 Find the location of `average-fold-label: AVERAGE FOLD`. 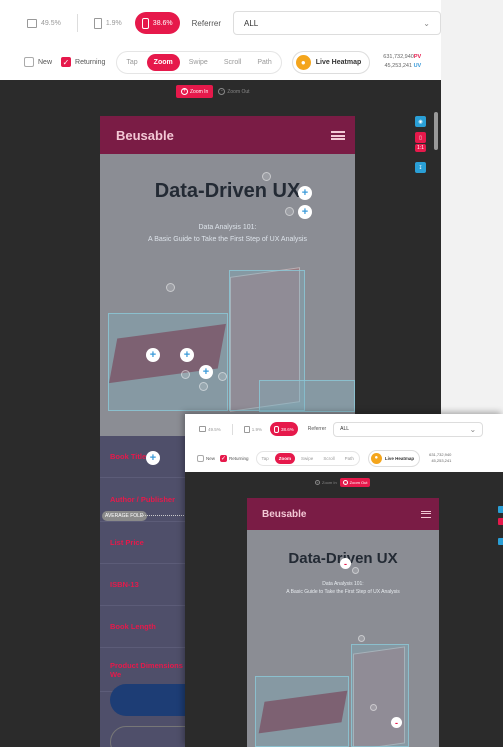

average-fold-label: AVERAGE FOLD is located at coordinates (124, 516).